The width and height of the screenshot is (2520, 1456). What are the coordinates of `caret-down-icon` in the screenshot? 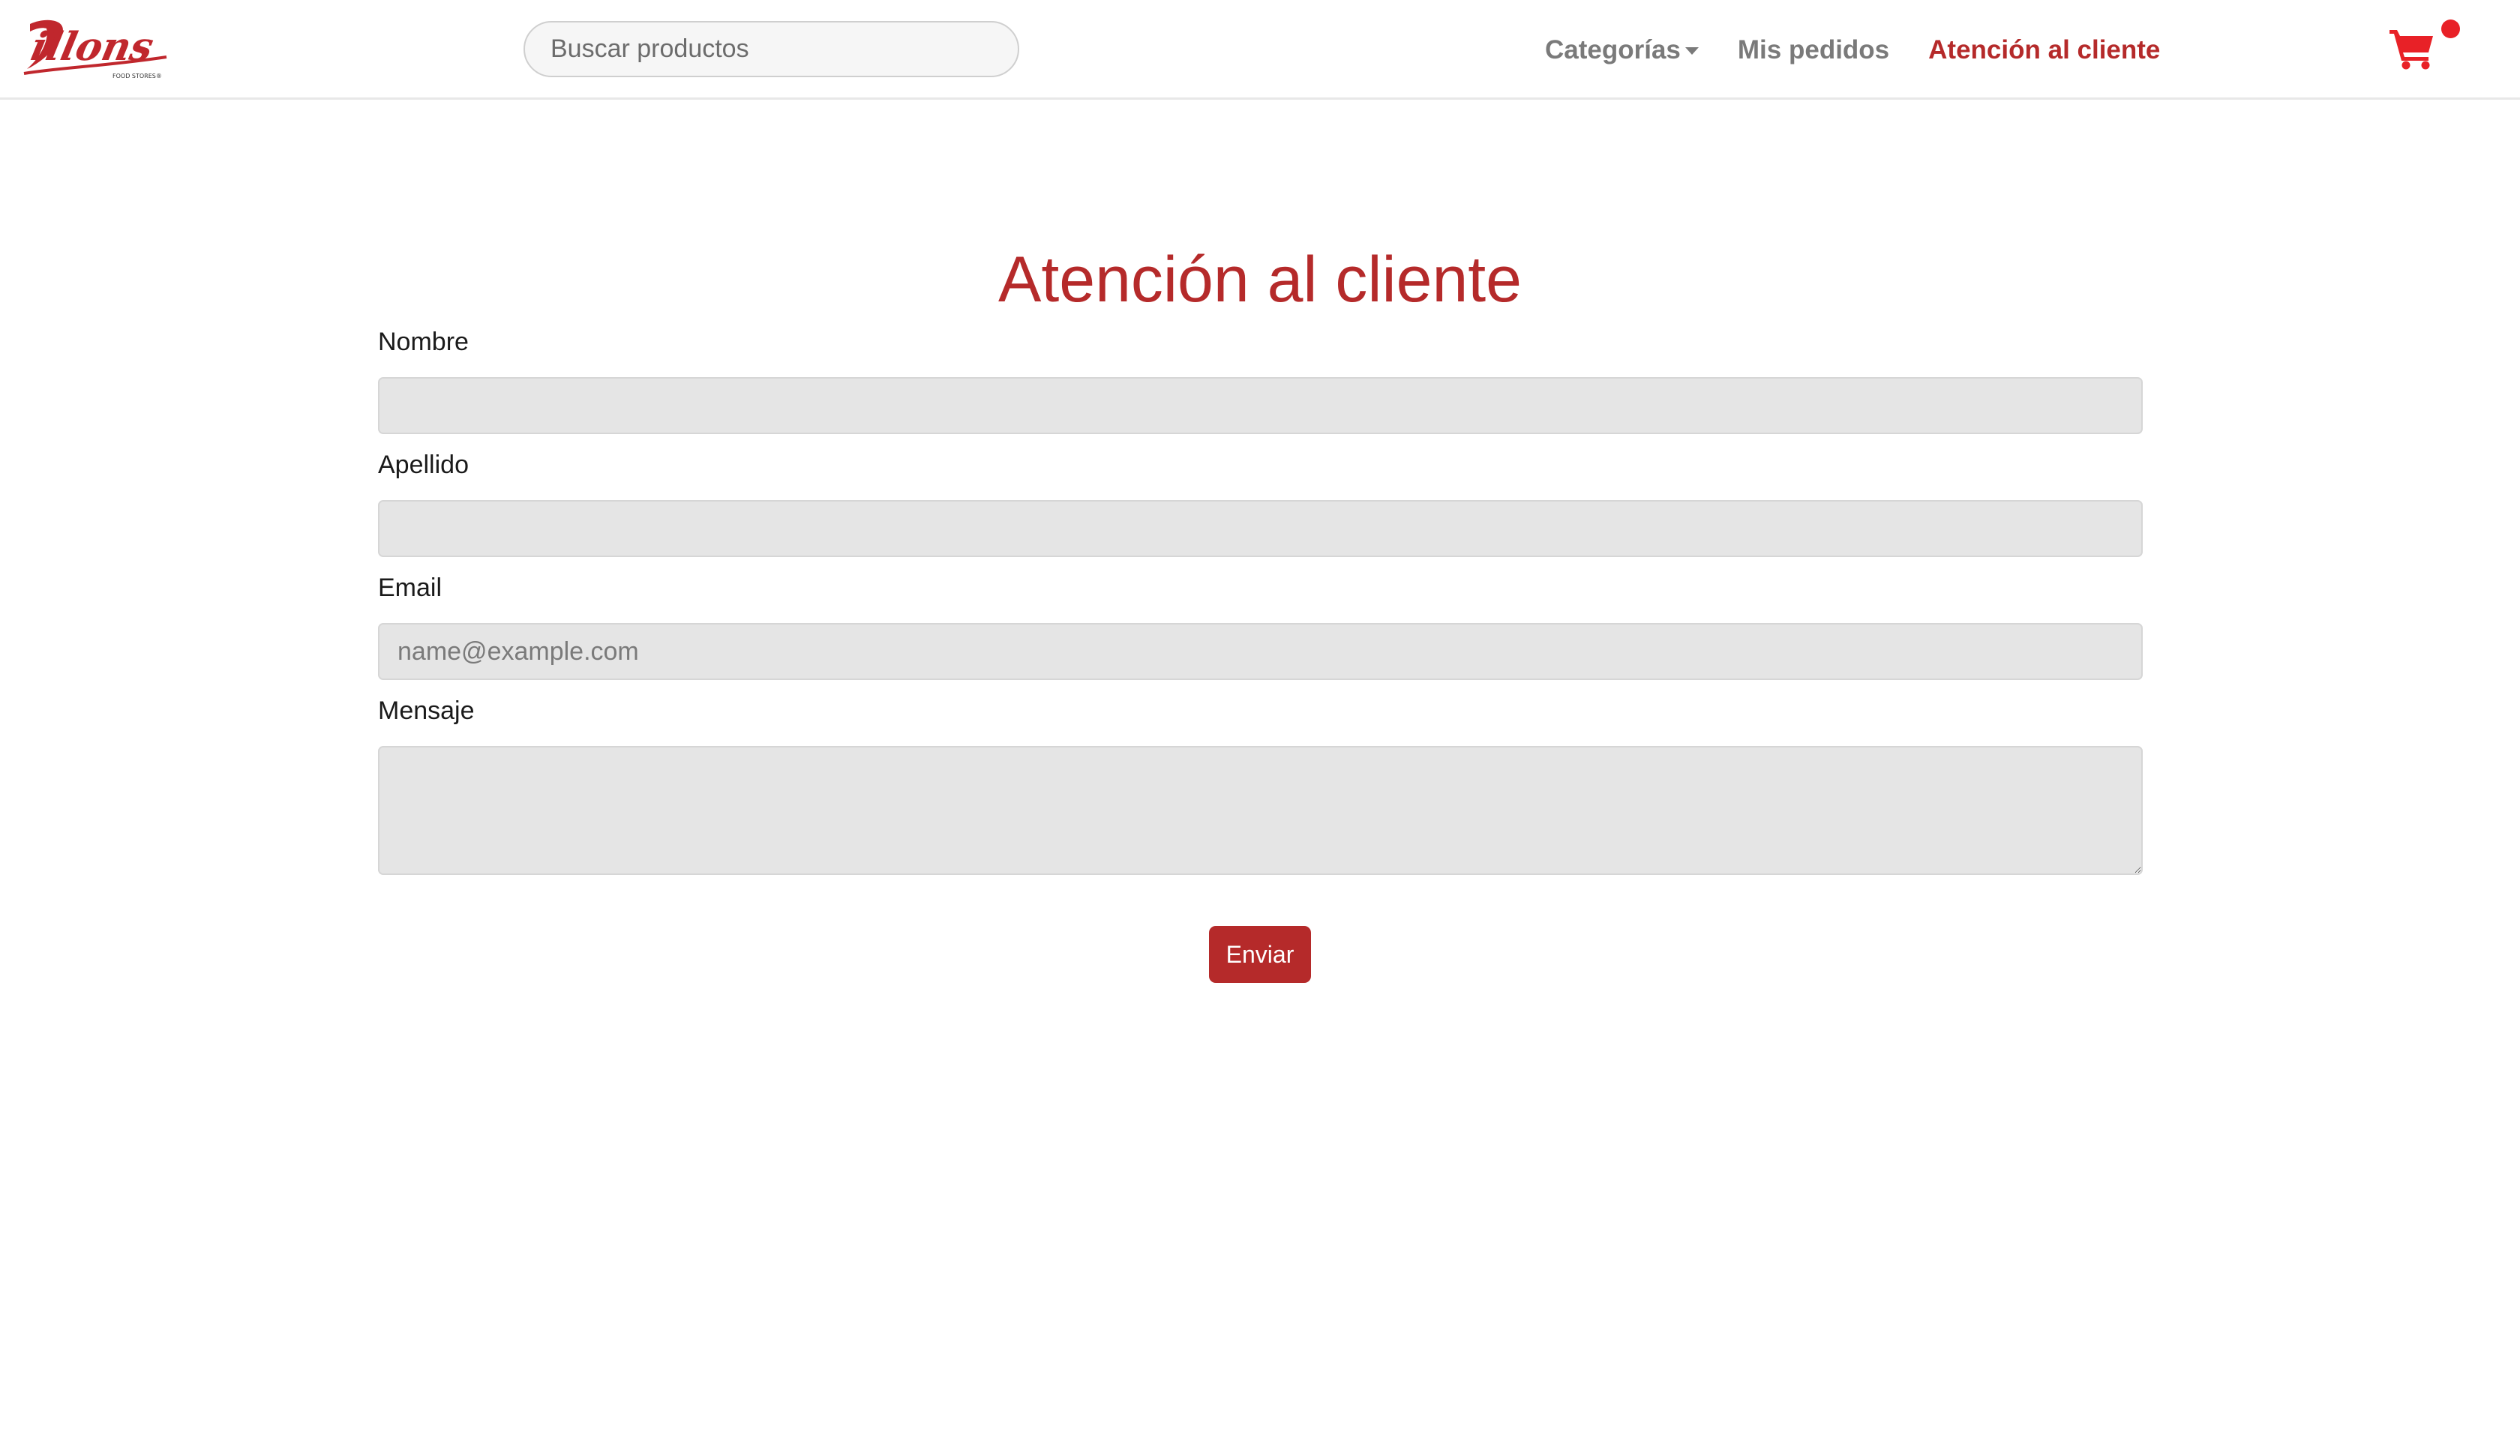 It's located at (1691, 50).